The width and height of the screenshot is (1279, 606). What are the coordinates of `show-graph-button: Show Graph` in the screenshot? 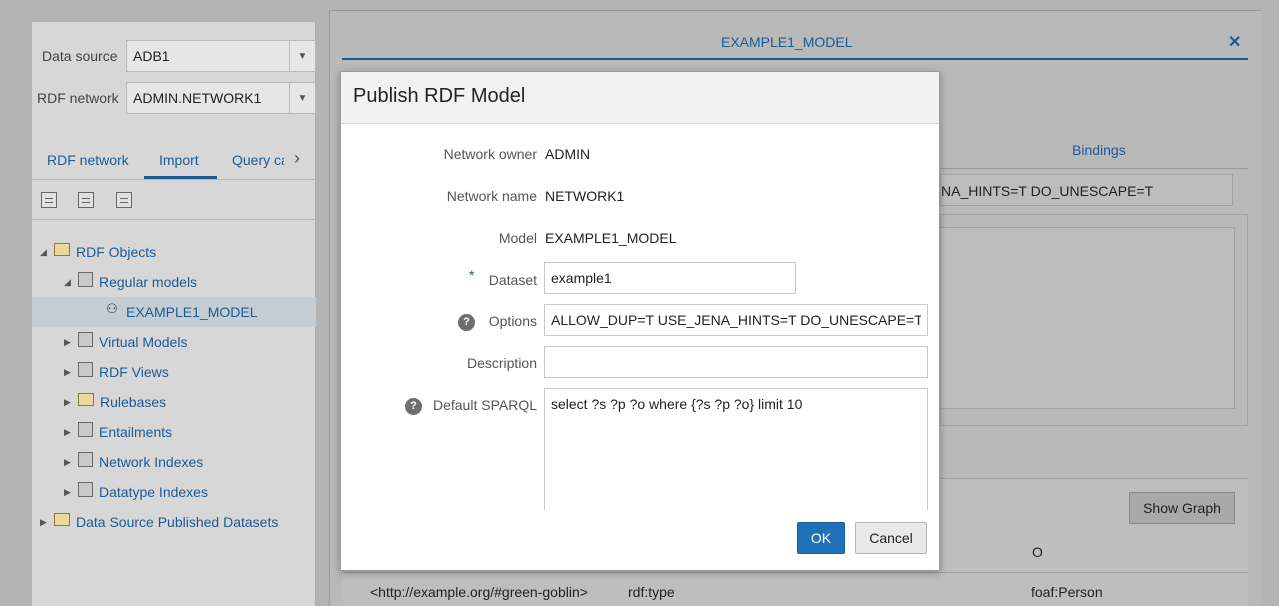 It's located at (1182, 508).